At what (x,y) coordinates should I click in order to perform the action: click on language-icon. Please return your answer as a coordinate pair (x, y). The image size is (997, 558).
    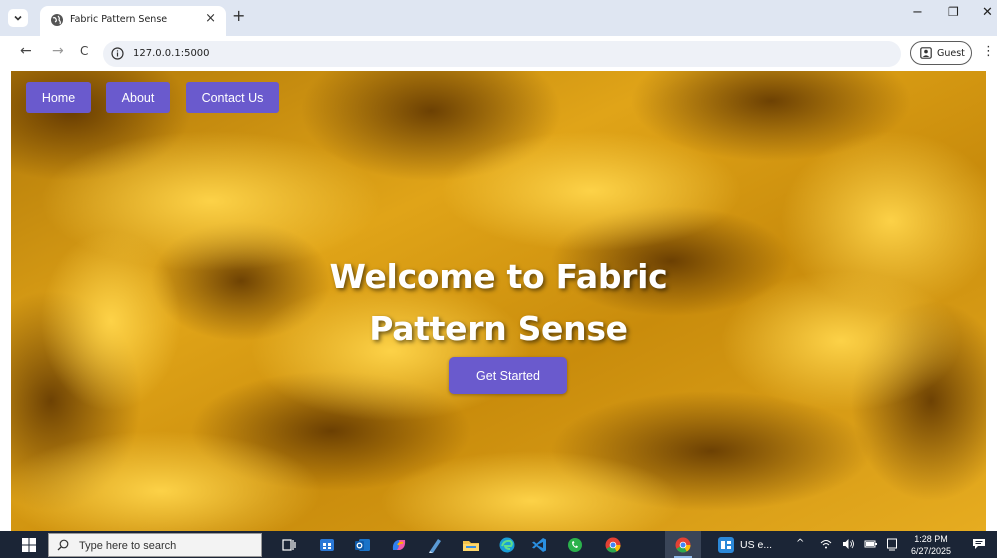
    Looking at the image, I should click on (892, 544).